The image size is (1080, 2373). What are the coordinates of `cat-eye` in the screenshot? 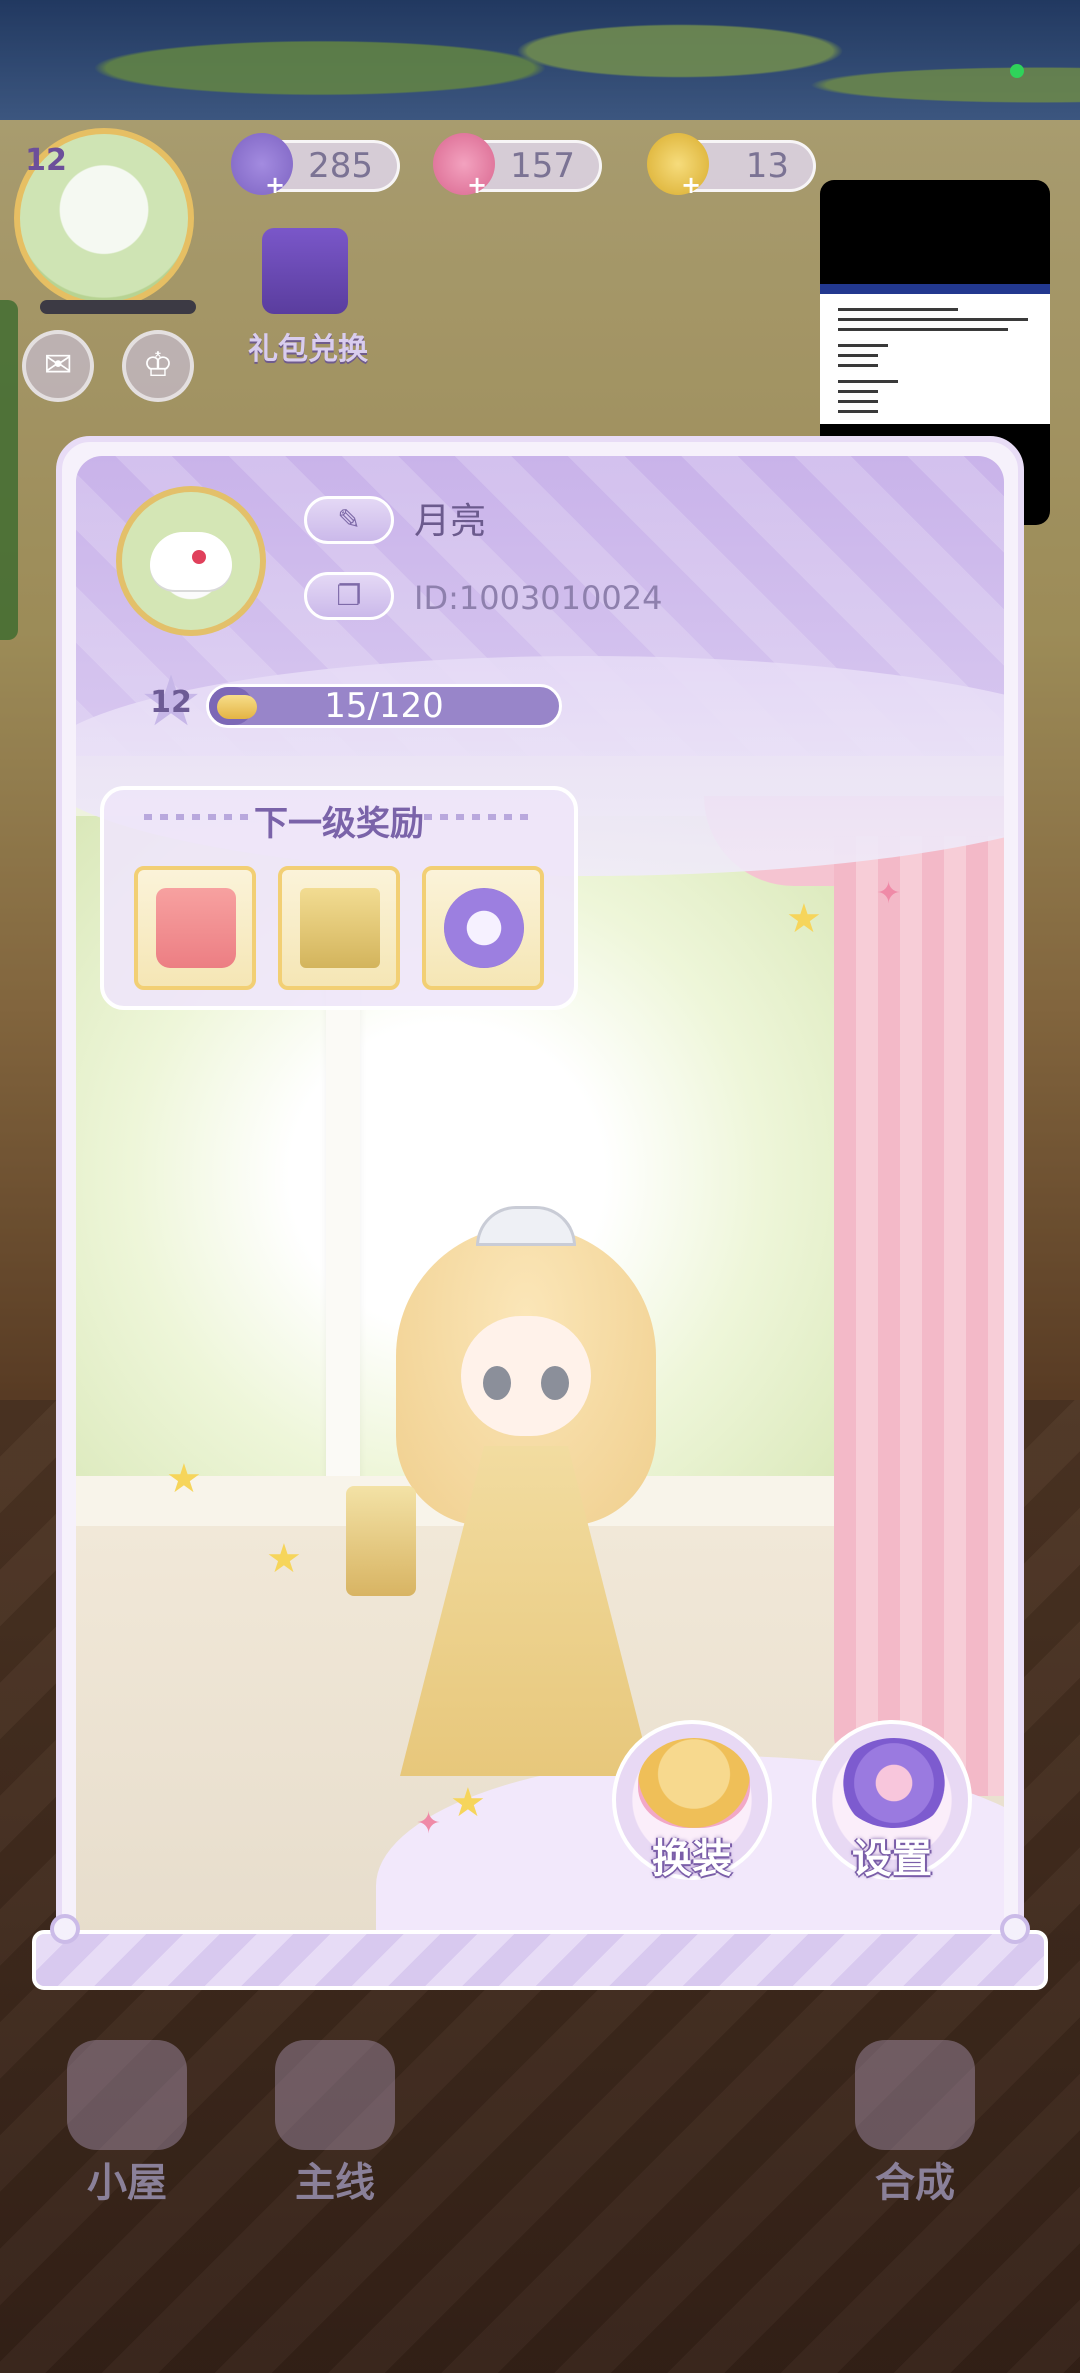 It's located at (199, 557).